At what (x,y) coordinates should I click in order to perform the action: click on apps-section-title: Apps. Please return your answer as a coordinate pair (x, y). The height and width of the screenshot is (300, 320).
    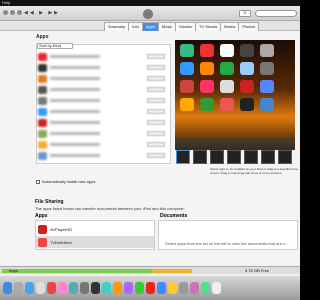
    Looking at the image, I should click on (42, 37).